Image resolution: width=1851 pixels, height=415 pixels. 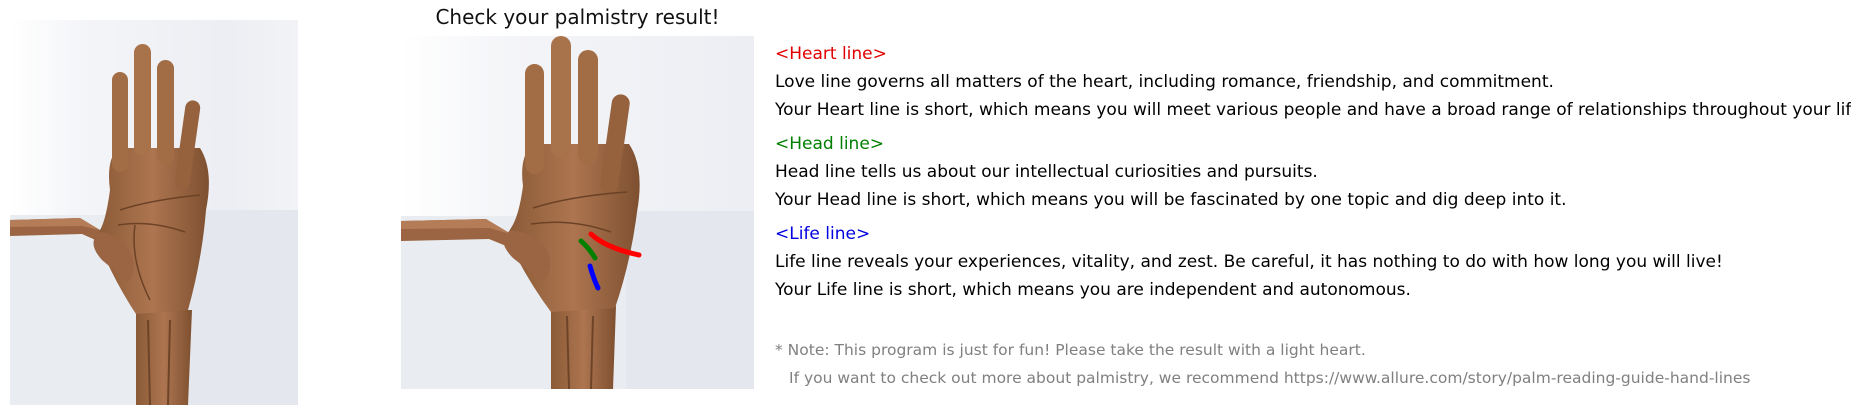 What do you see at coordinates (577, 17) in the screenshot?
I see `page-title: Check your palmistry result!` at bounding box center [577, 17].